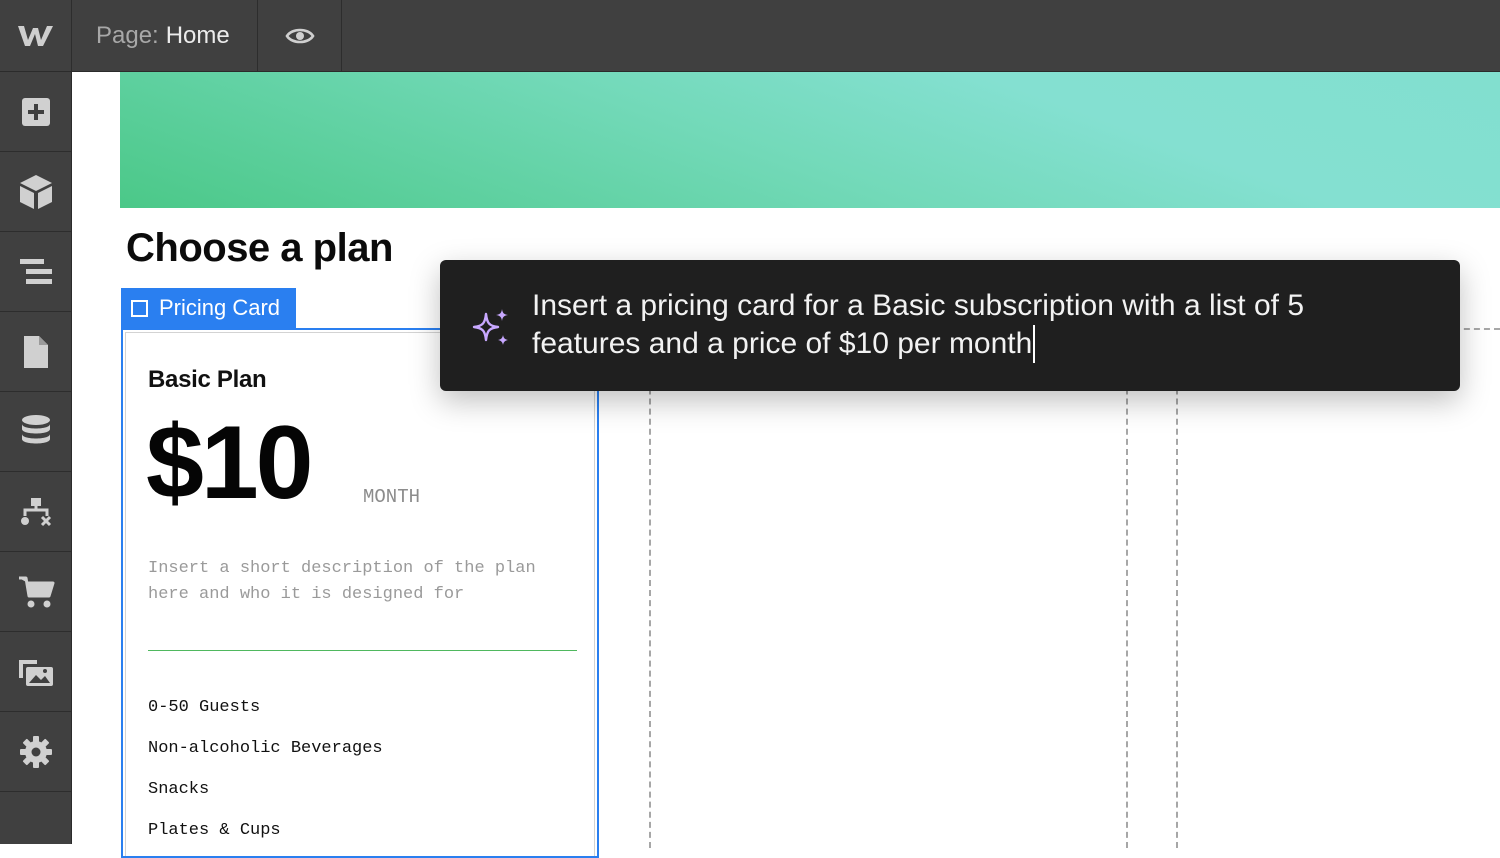 This screenshot has height=858, width=1500. I want to click on plan-name: Basic Plan, so click(207, 380).